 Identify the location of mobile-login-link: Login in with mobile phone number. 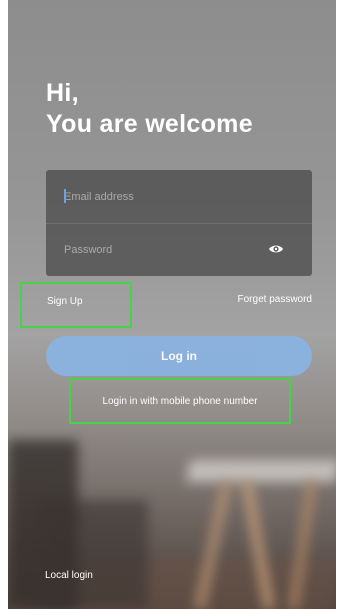
(180, 401).